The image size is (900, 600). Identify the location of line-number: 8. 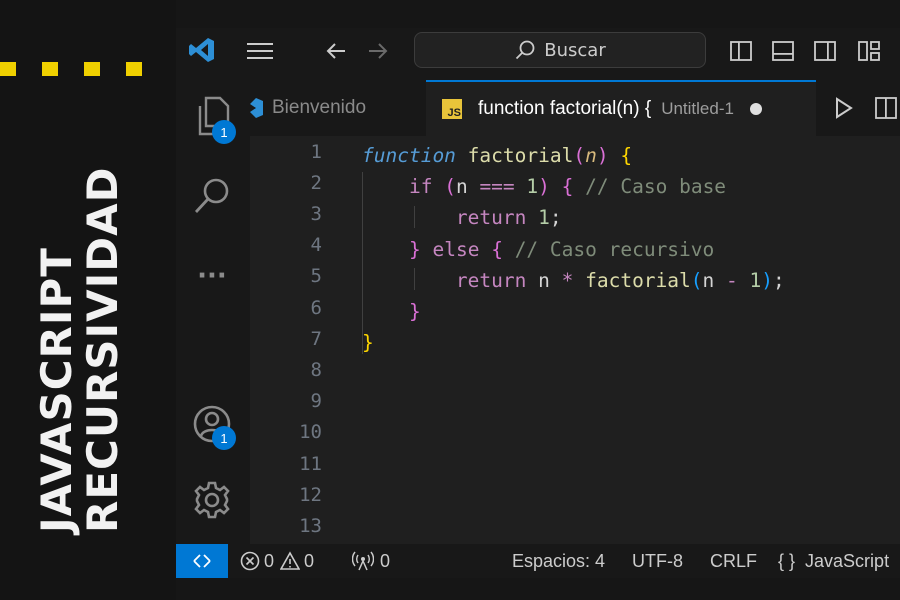
(316, 370).